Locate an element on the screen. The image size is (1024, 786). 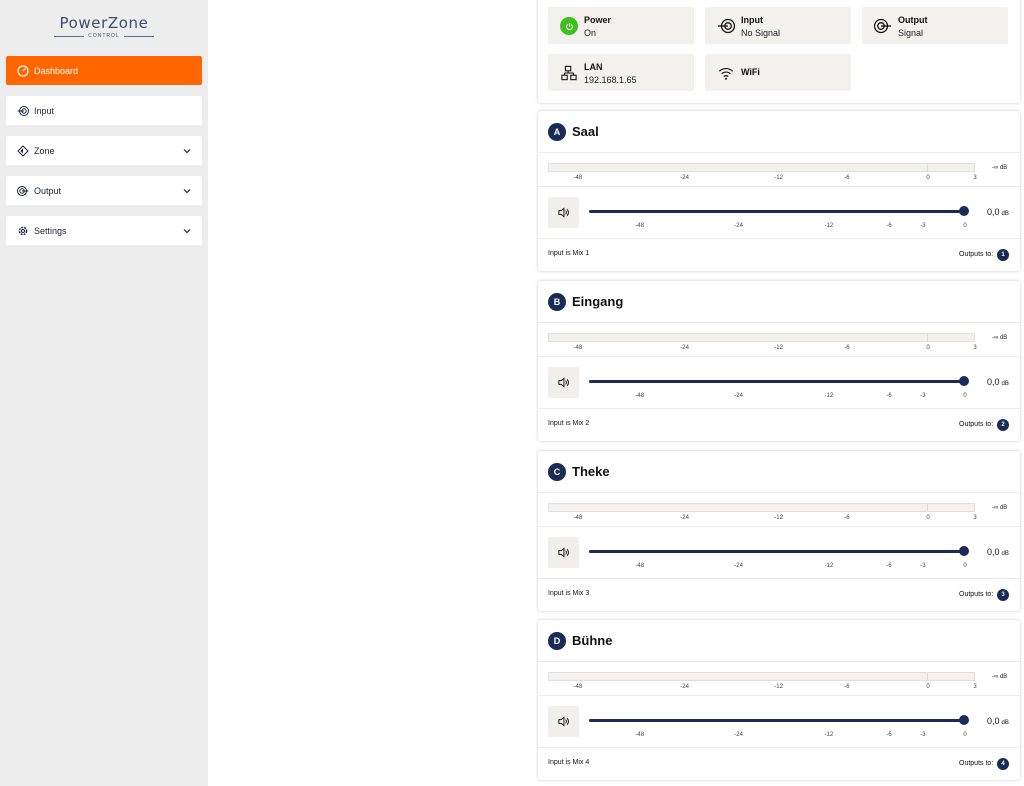
logo-subtitle: CONTROL is located at coordinates (104, 36).